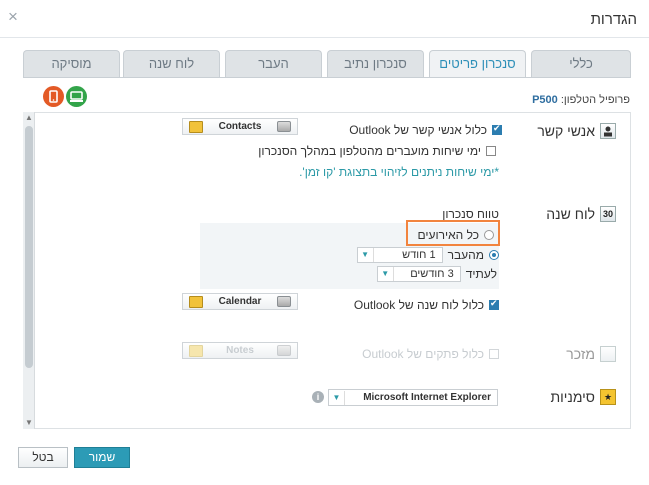 Image resolution: width=649 pixels, height=485 pixels. Describe the element at coordinates (572, 397) in the screenshot. I see `bookmarks-label: סימניות` at that location.